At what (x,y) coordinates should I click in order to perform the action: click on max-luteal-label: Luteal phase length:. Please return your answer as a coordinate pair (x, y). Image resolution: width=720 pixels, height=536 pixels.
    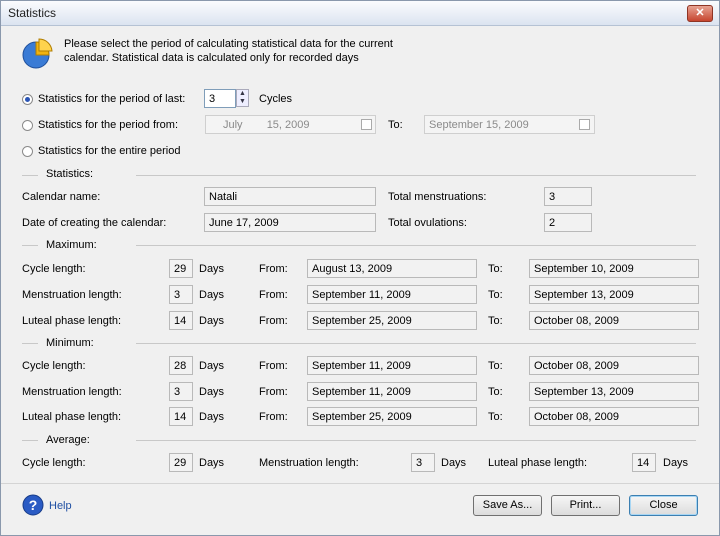
    Looking at the image, I should click on (72, 321).